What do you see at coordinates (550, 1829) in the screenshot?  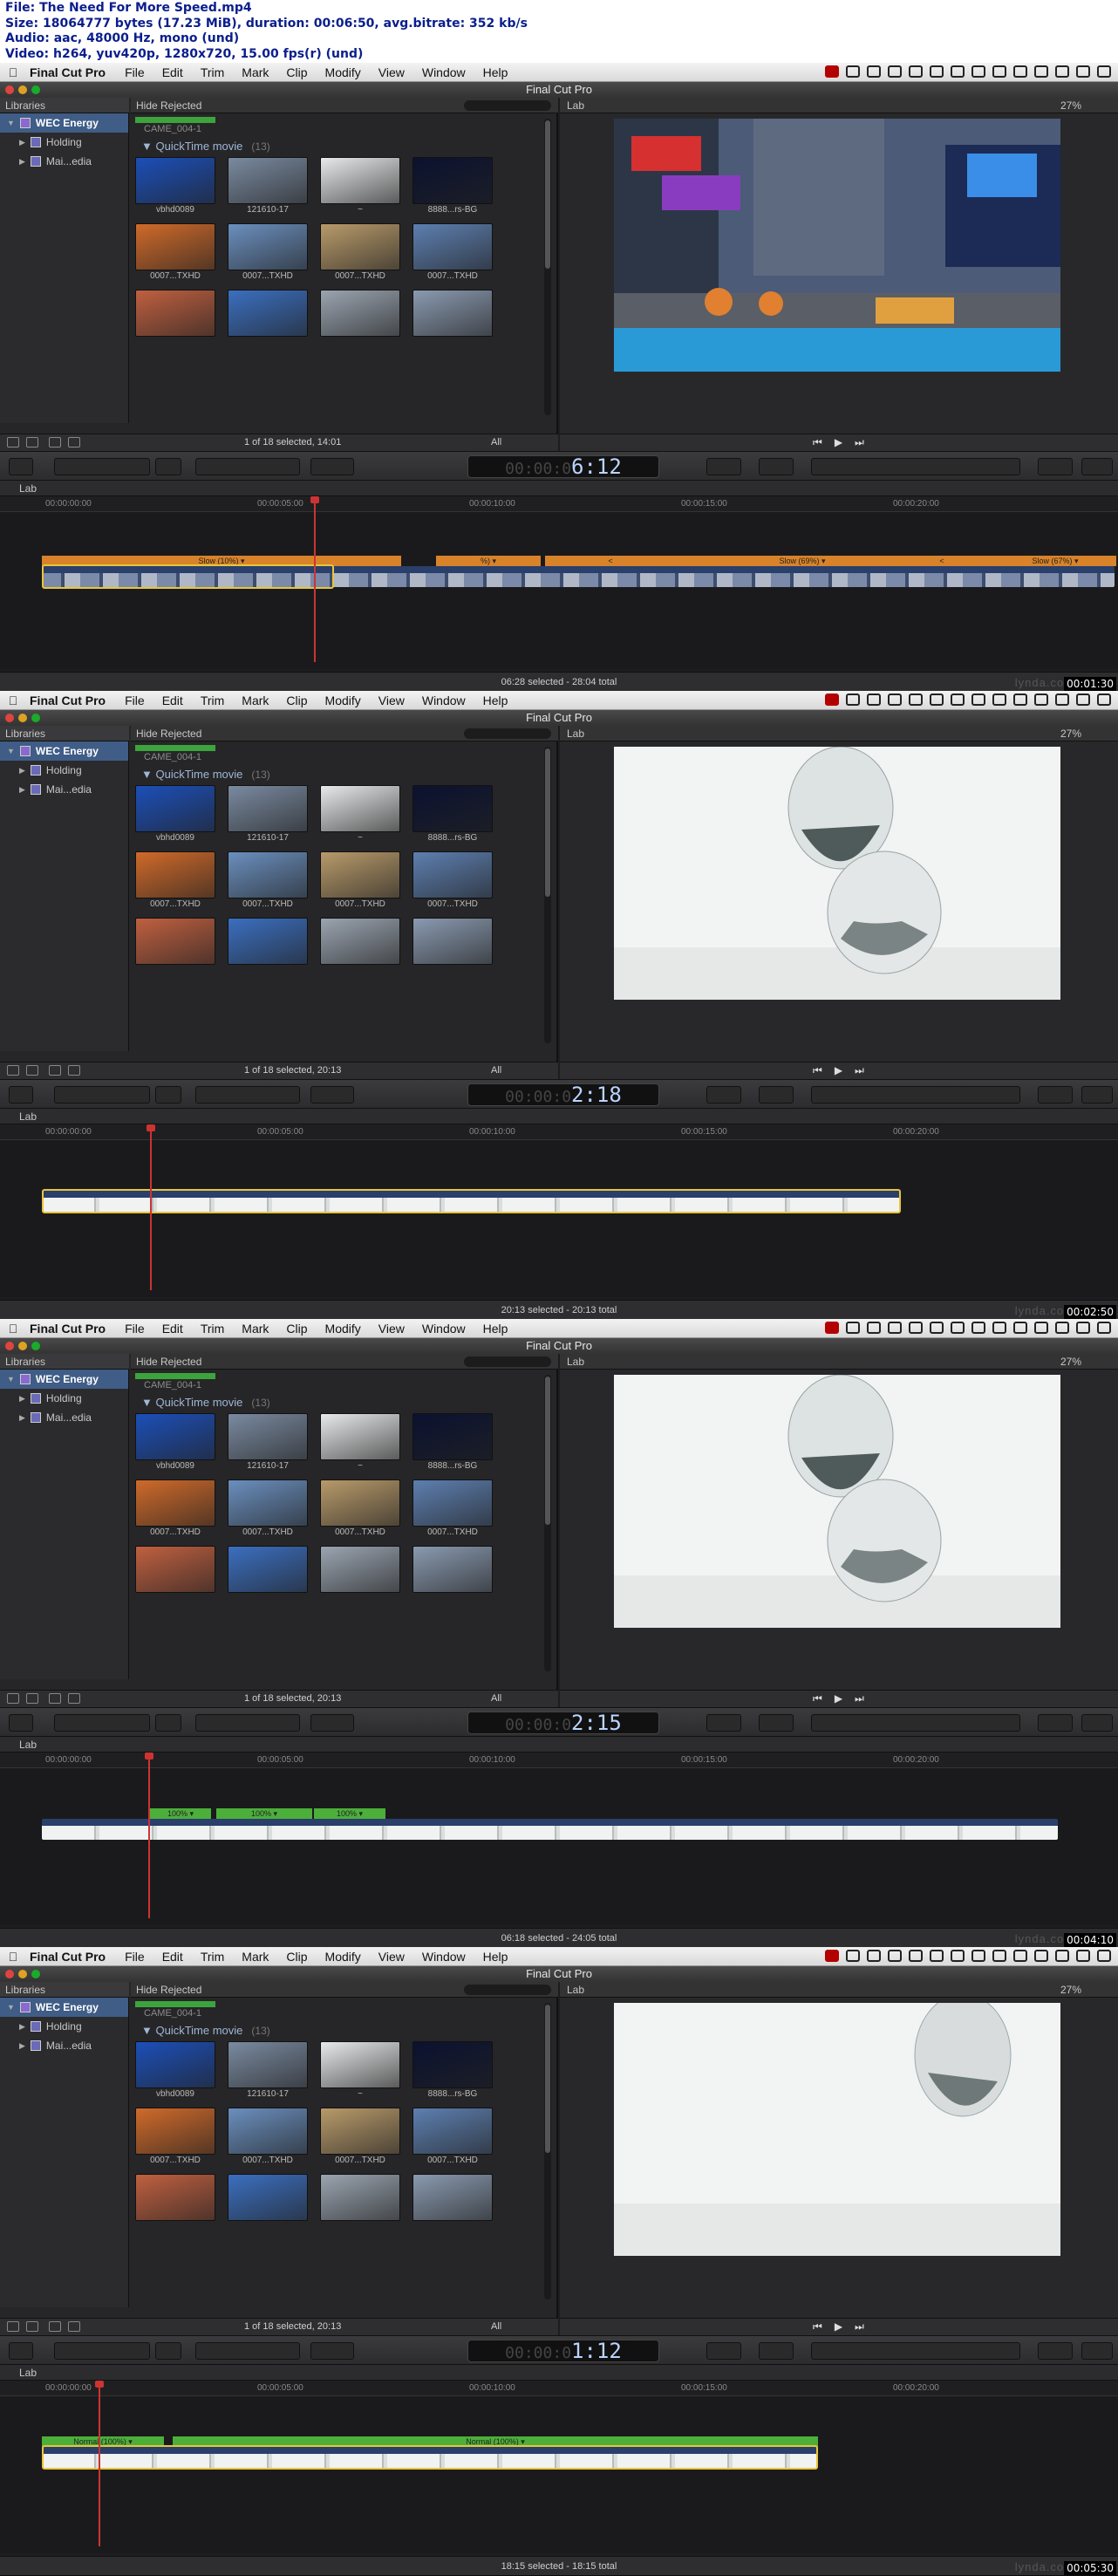 I see `timeline-clip` at bounding box center [550, 1829].